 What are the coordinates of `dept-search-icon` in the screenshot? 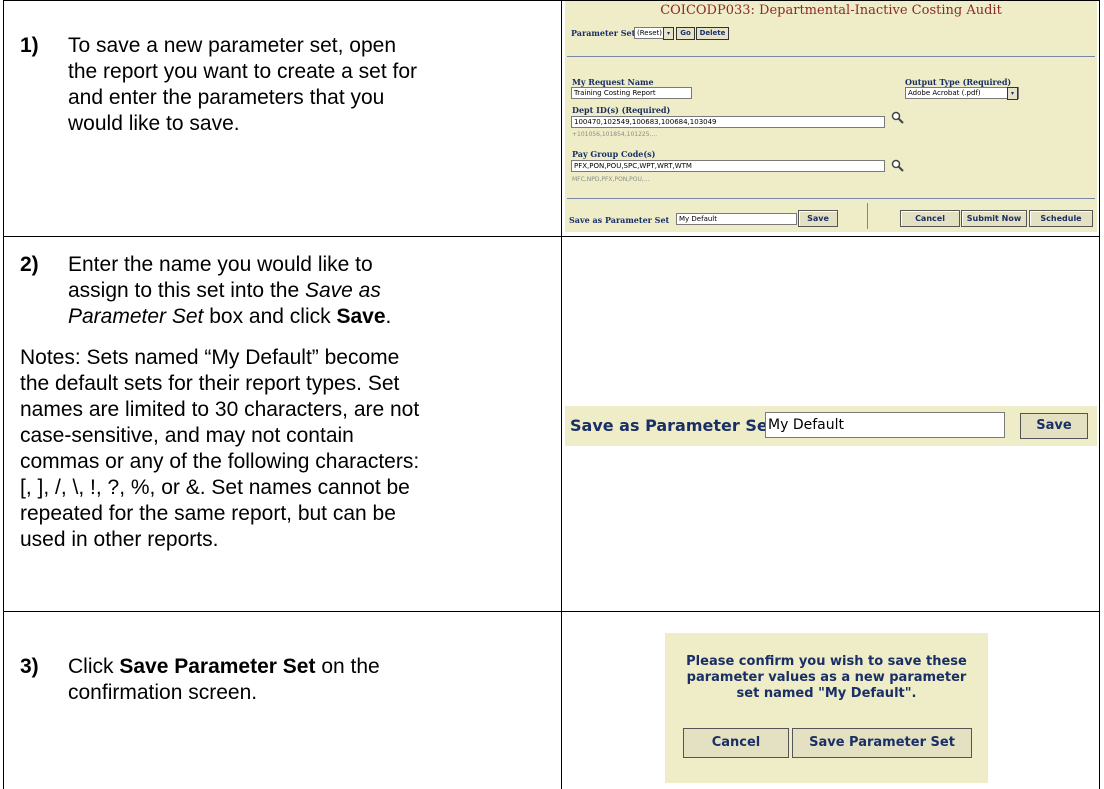 It's located at (898, 118).